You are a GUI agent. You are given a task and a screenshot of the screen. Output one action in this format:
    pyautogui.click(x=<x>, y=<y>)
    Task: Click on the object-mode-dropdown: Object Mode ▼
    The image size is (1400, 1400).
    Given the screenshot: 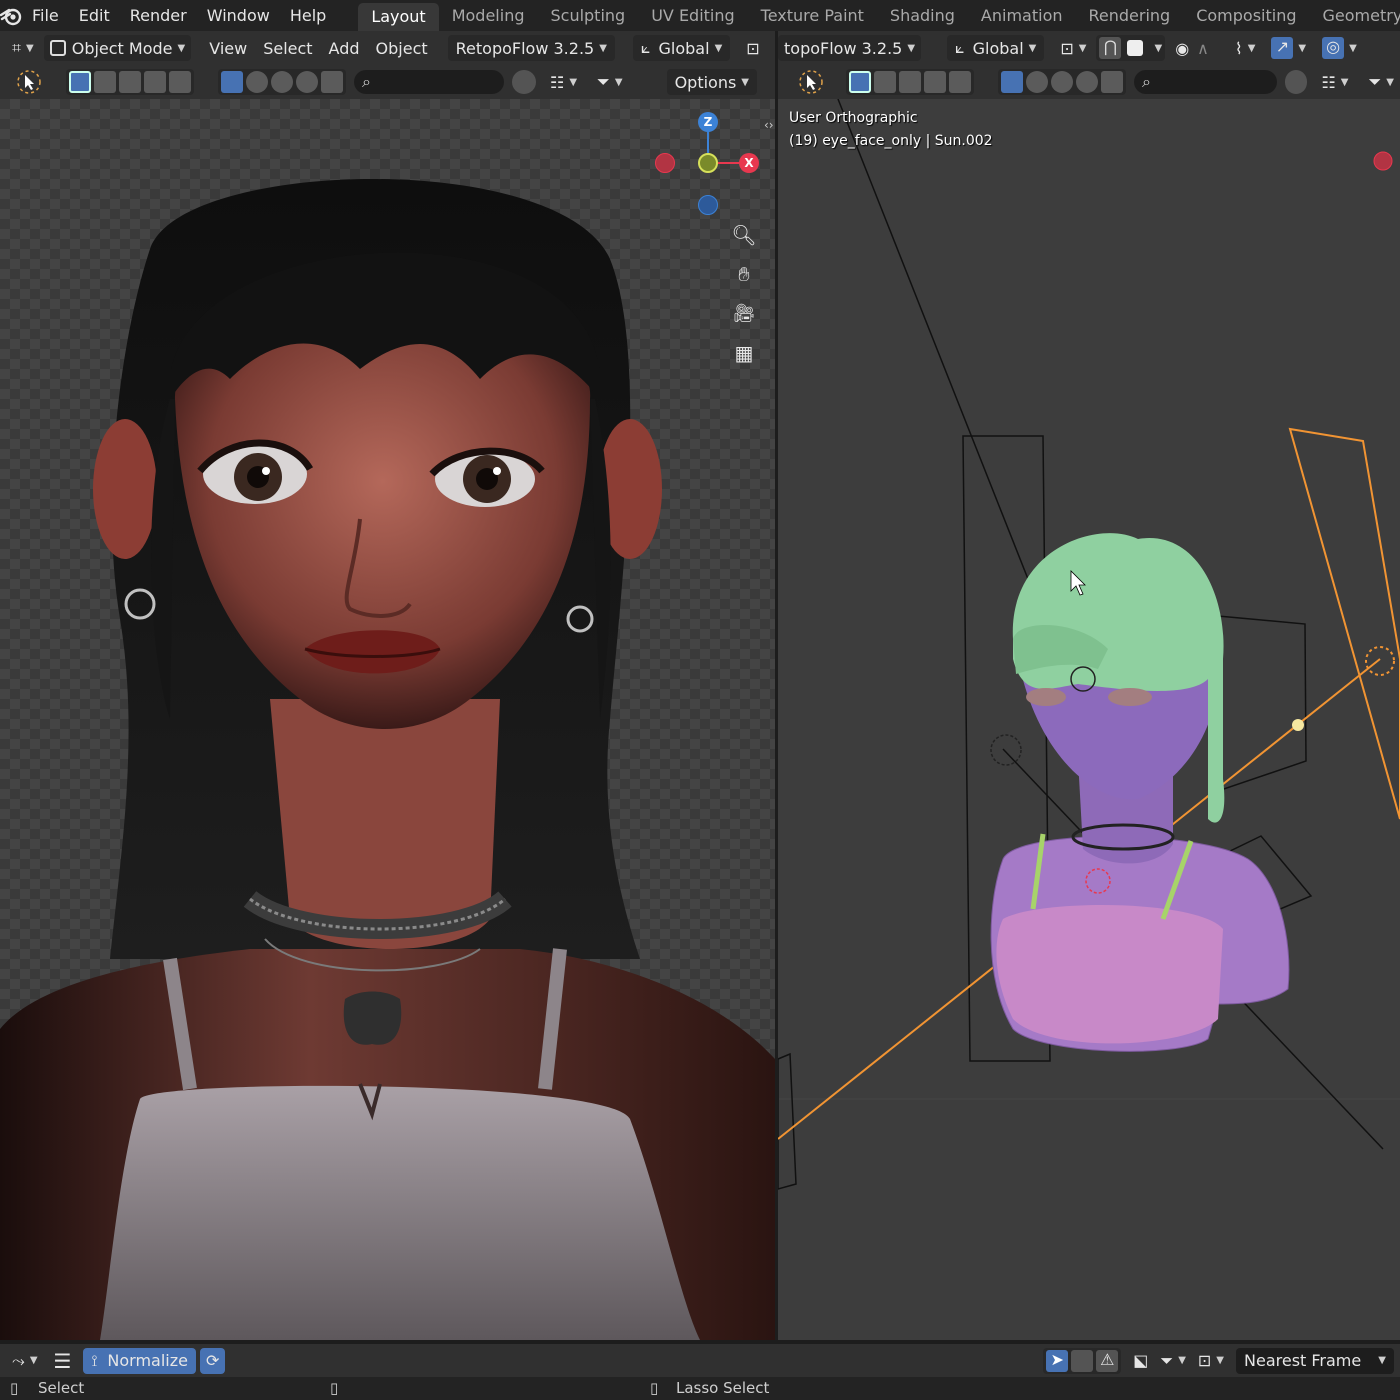 What is the action you would take?
    pyautogui.click(x=117, y=48)
    